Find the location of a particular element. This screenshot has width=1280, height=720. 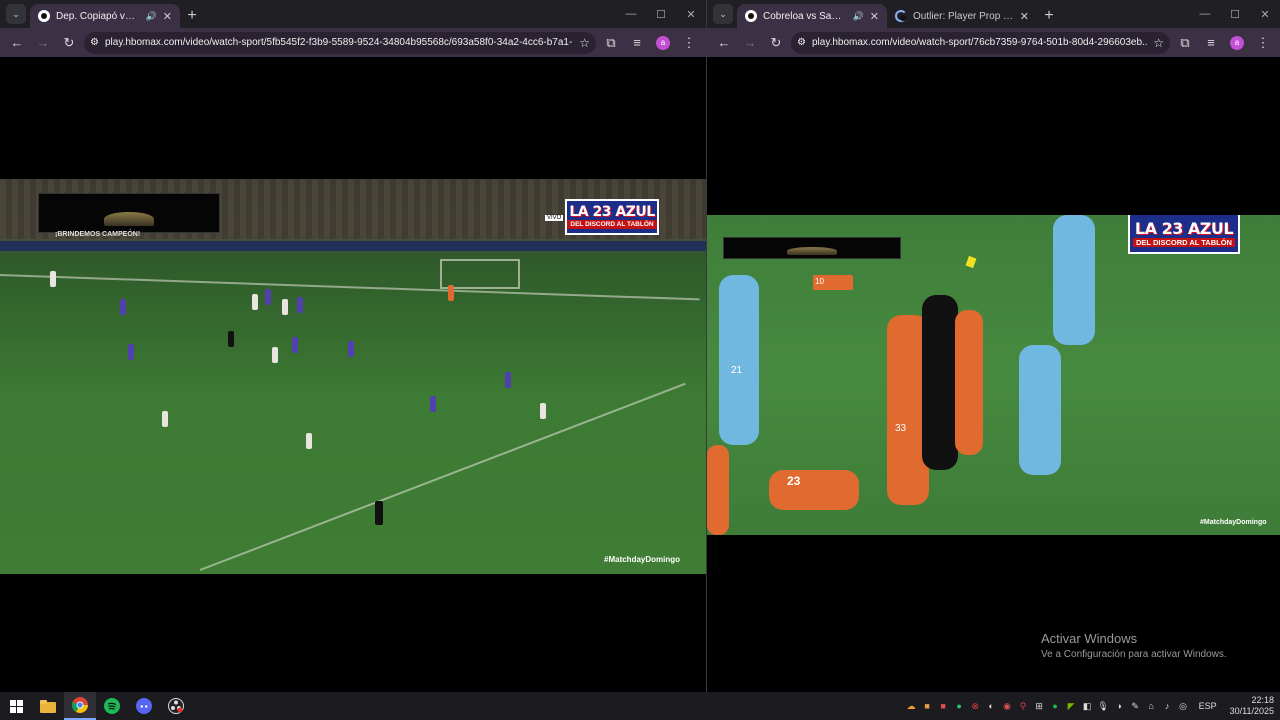

tray-app-icon: ◎ is located at coordinates (1183, 706).